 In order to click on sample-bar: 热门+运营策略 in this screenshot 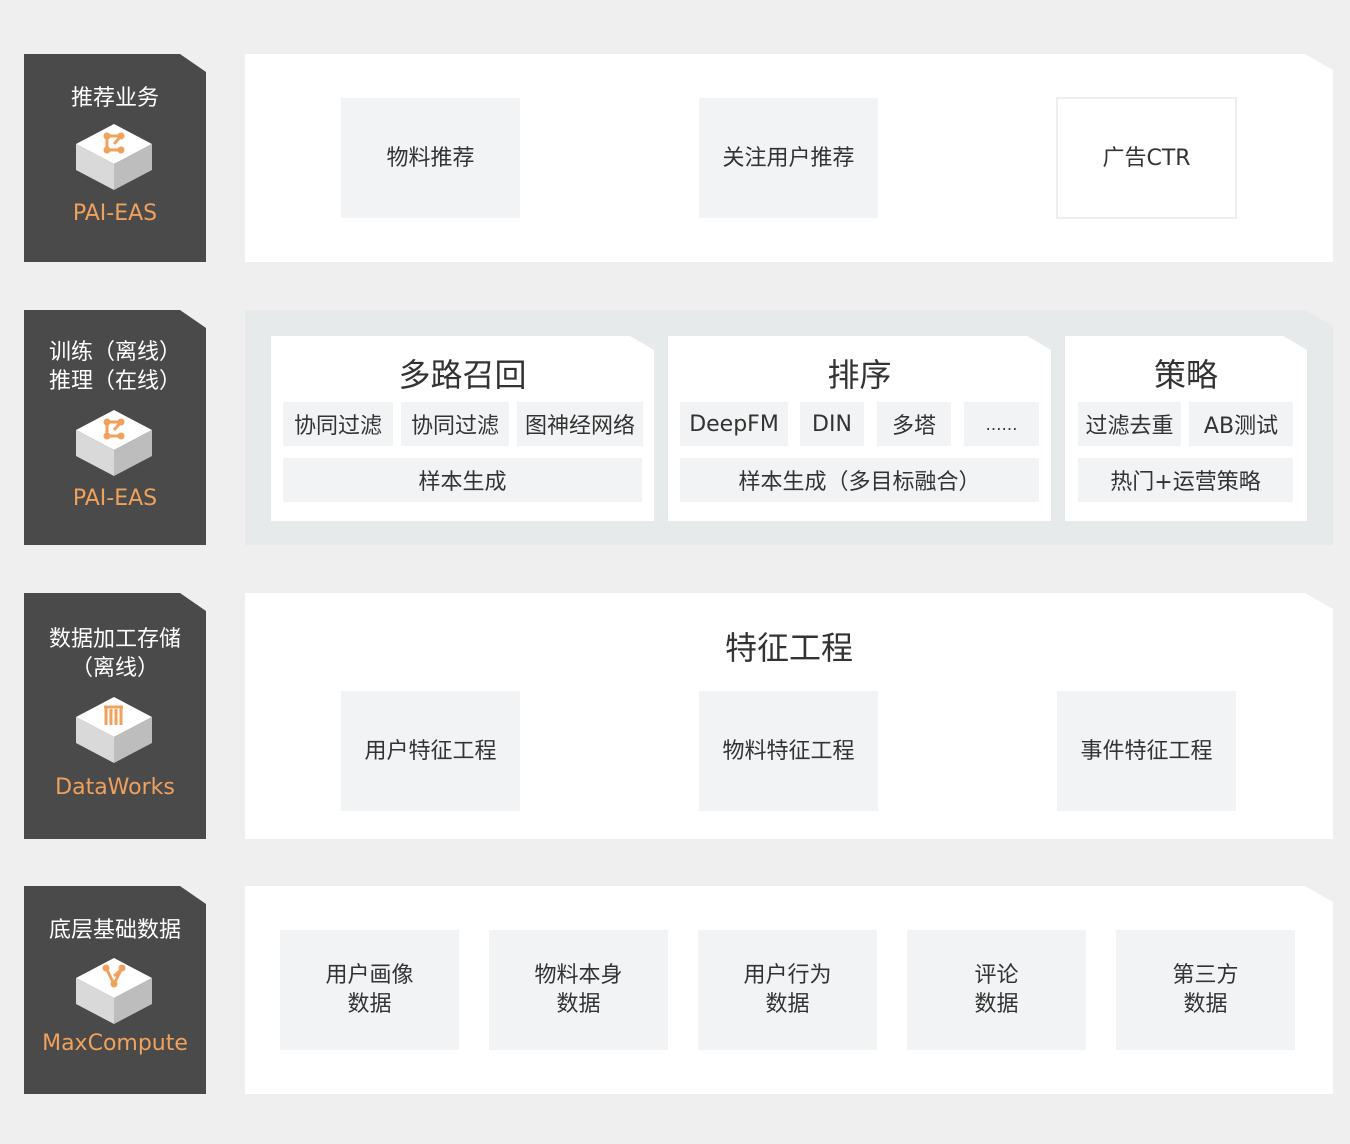, I will do `click(1185, 480)`.